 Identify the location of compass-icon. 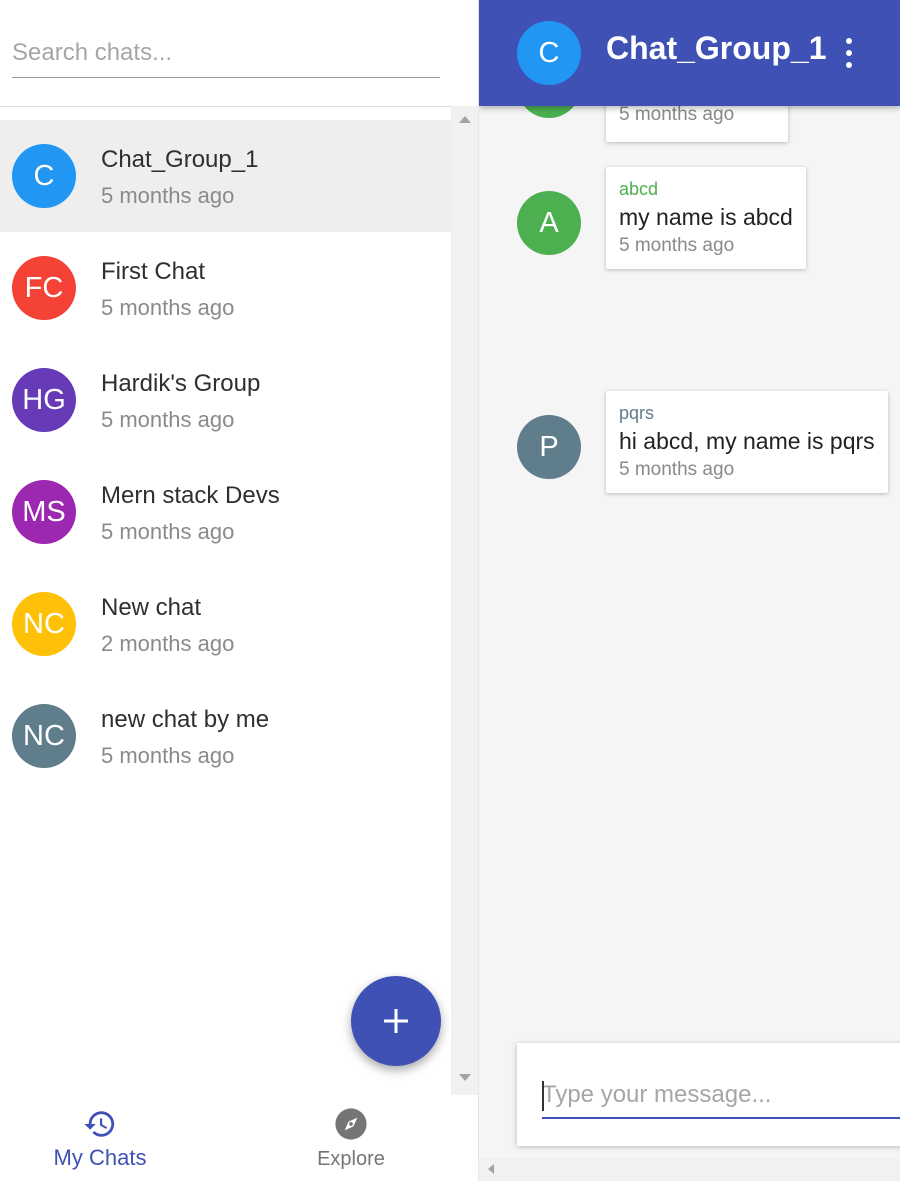
(351, 1124).